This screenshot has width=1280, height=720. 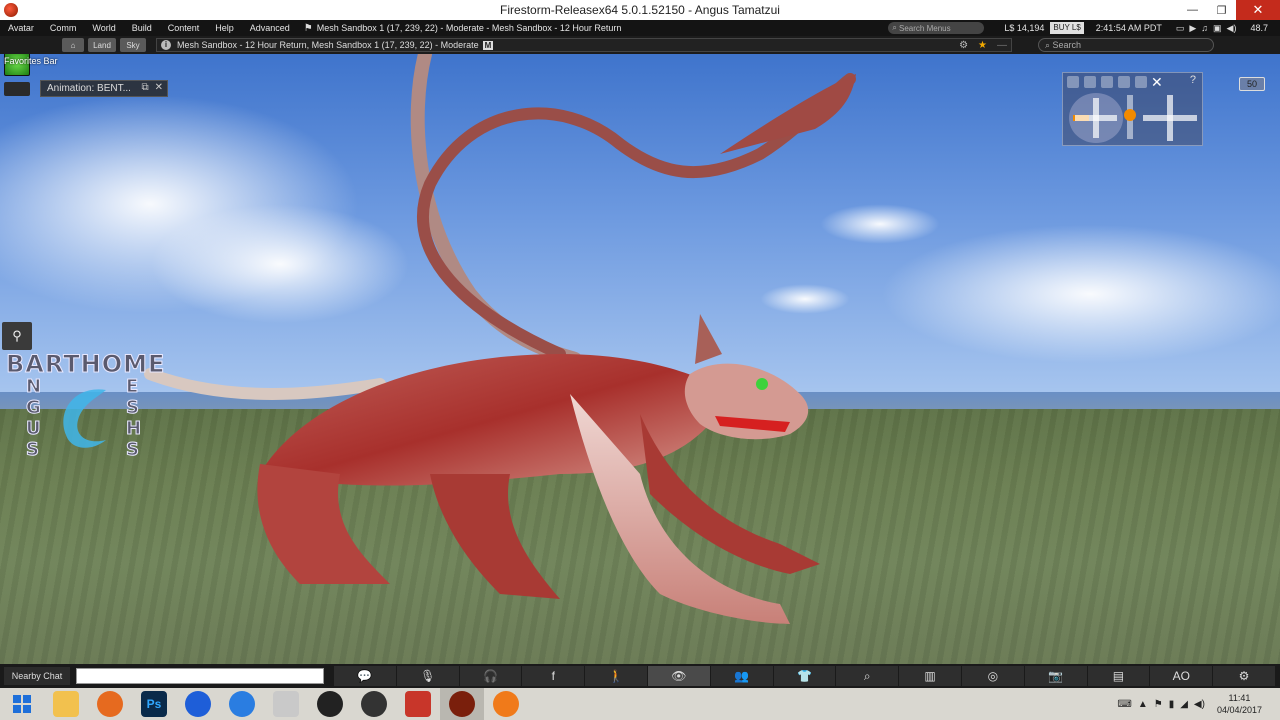 I want to click on chat-button: 💬, so click(x=365, y=676).